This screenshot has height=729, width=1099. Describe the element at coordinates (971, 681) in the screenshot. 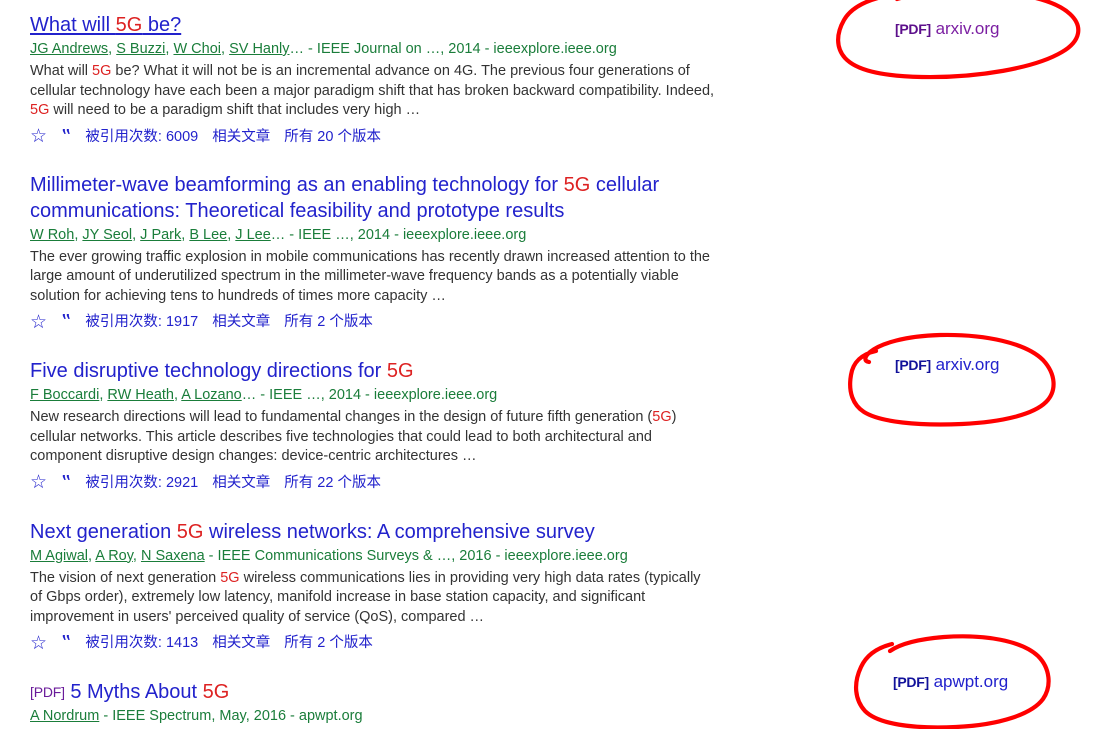

I see `pdf-domain-label: apwpt.org` at that location.